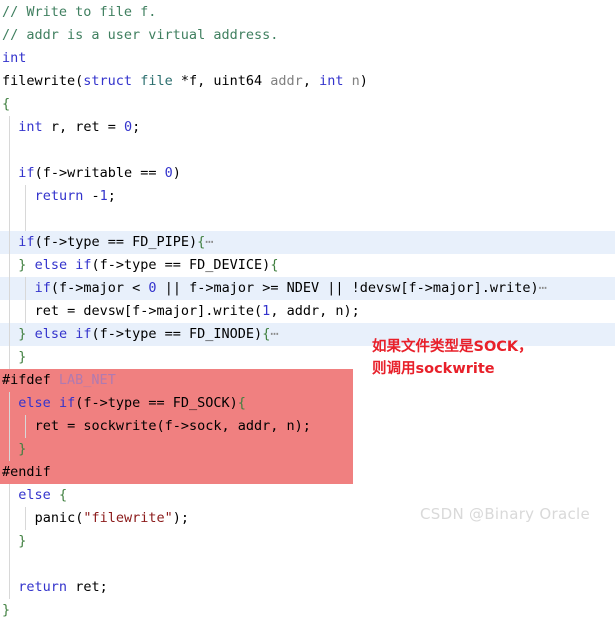  I want to click on code-token: (f->writable ==, so click(99, 173).